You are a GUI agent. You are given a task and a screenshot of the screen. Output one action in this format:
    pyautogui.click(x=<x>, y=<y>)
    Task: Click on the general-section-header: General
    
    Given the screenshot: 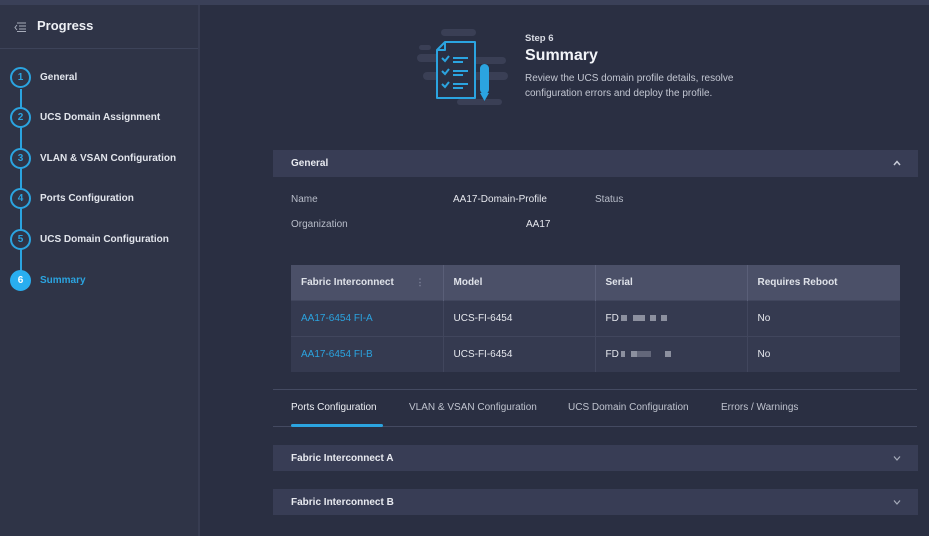 What is the action you would take?
    pyautogui.click(x=595, y=163)
    